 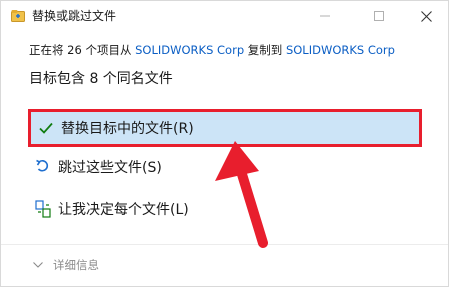 What do you see at coordinates (340, 50) in the screenshot?
I see `destination-folder-link: SOLIDWORKS Corp` at bounding box center [340, 50].